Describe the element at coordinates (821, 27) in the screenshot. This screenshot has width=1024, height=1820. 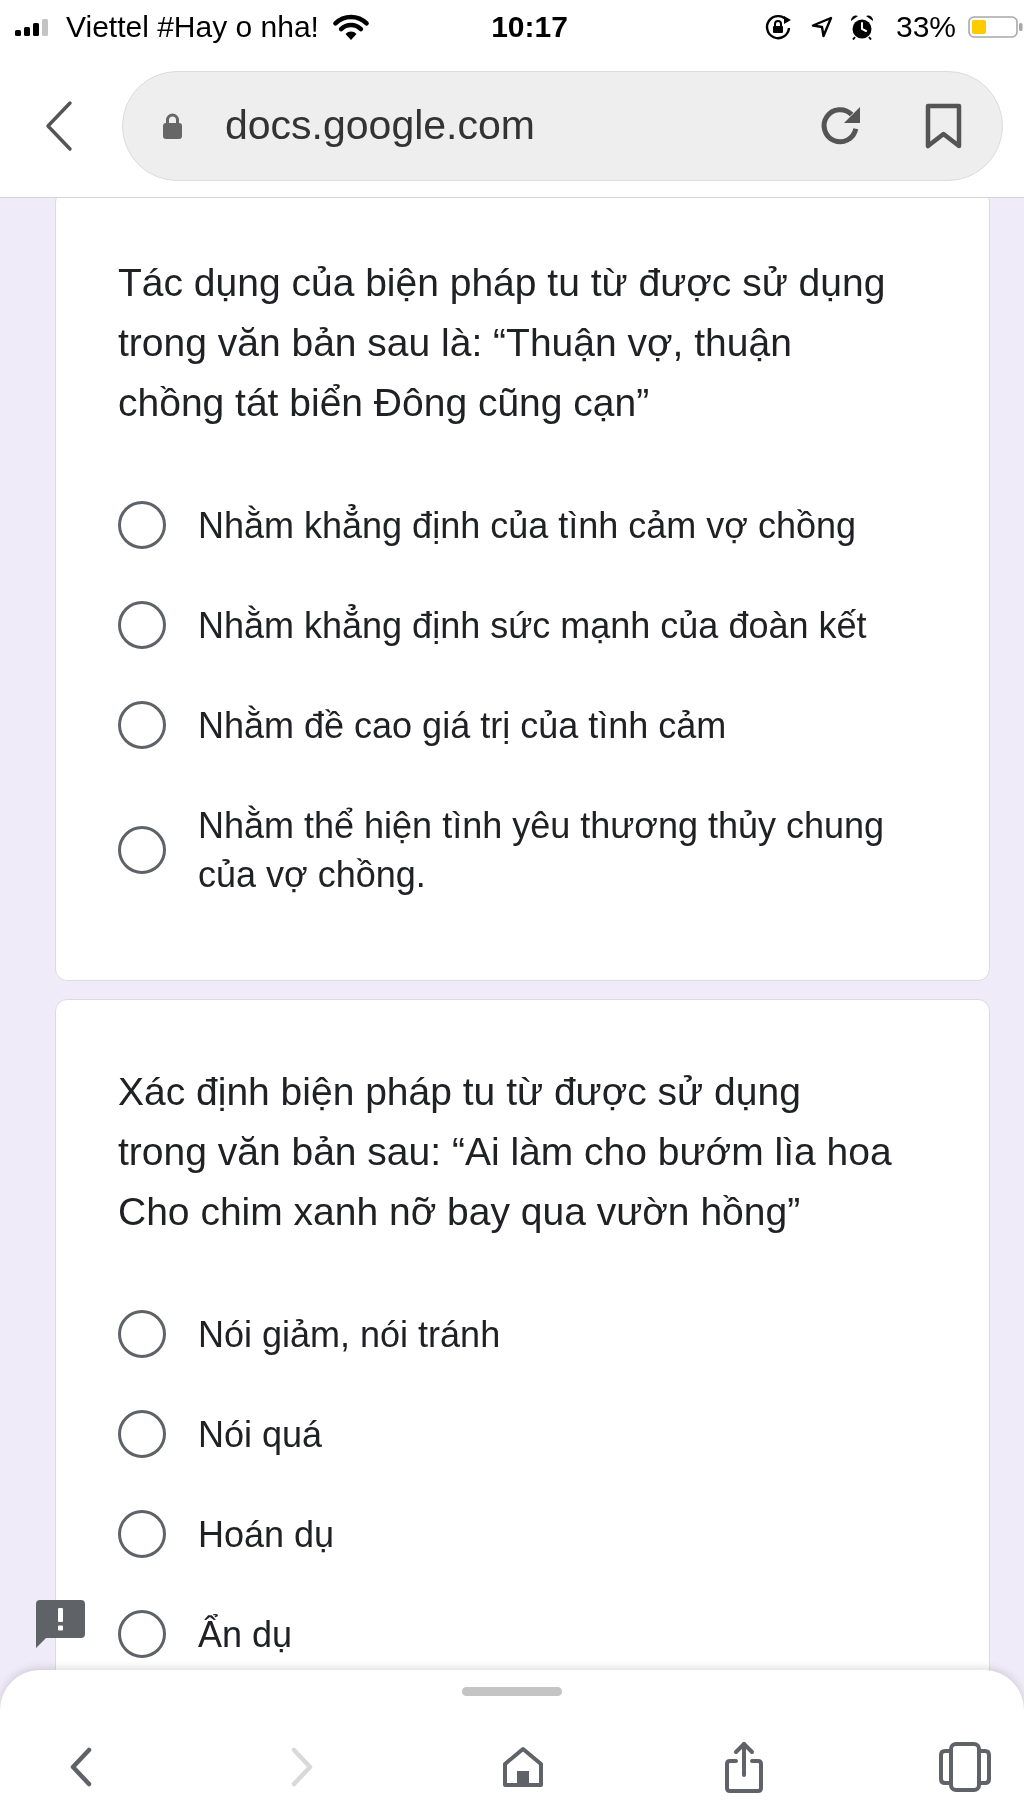
I see `location-arrow-icon` at that location.